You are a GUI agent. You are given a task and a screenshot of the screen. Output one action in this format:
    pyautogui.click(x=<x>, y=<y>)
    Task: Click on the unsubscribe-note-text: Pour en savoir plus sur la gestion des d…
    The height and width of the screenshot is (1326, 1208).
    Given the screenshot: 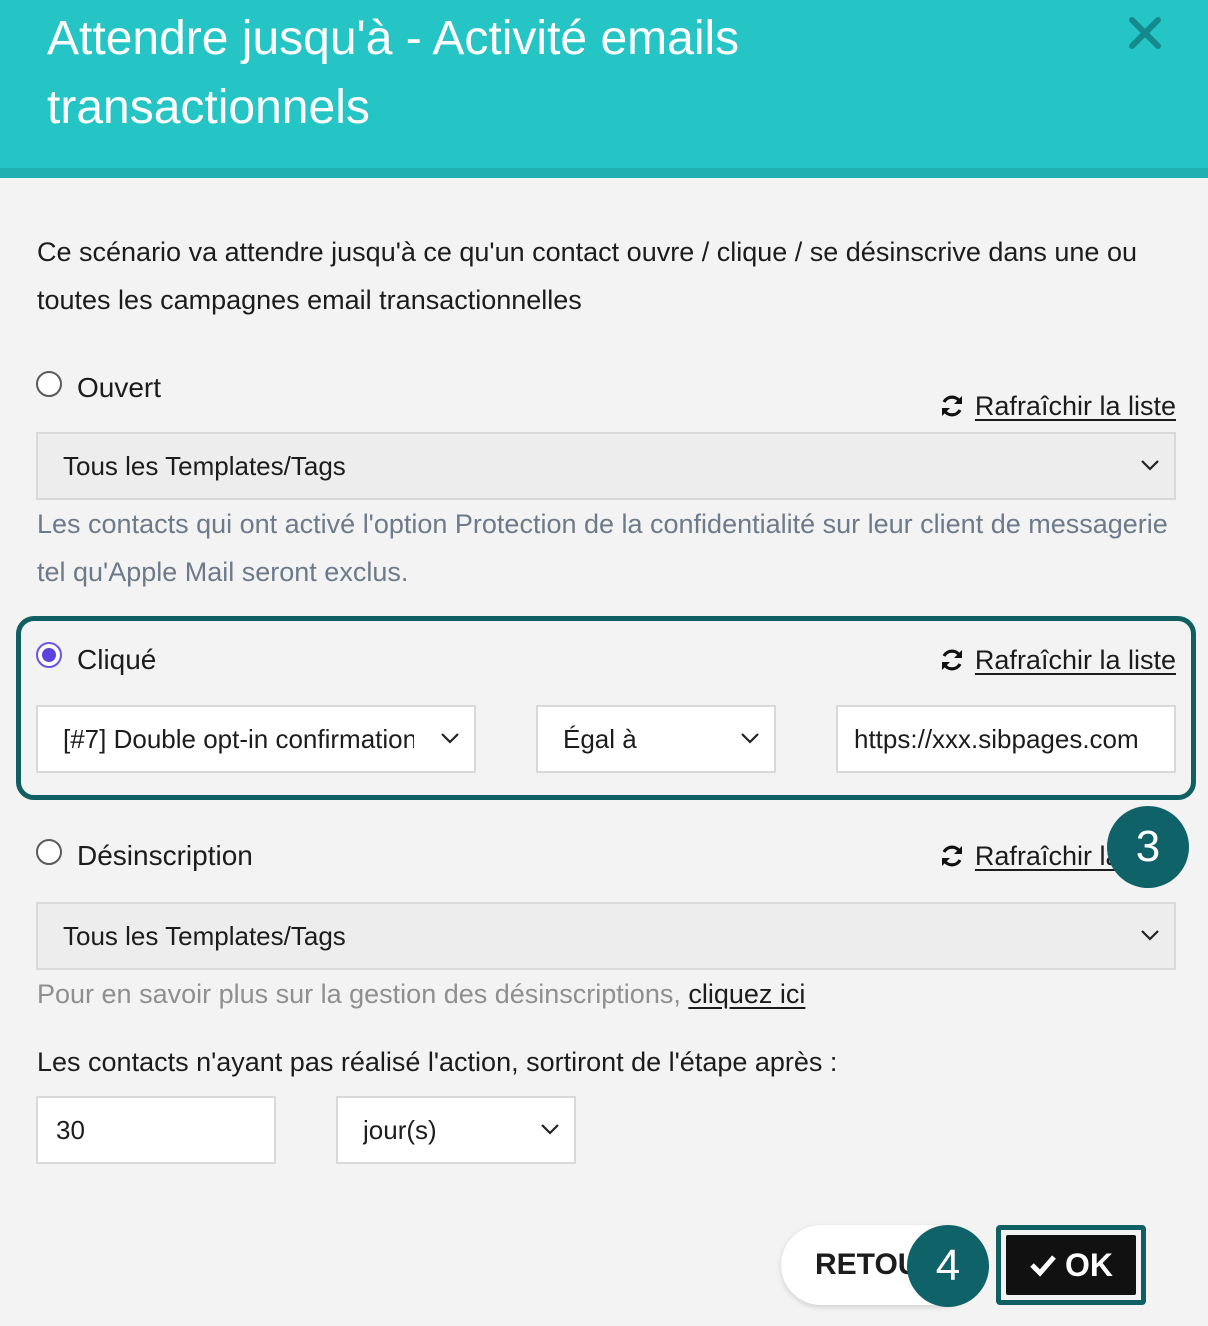 What is the action you would take?
    pyautogui.click(x=363, y=994)
    